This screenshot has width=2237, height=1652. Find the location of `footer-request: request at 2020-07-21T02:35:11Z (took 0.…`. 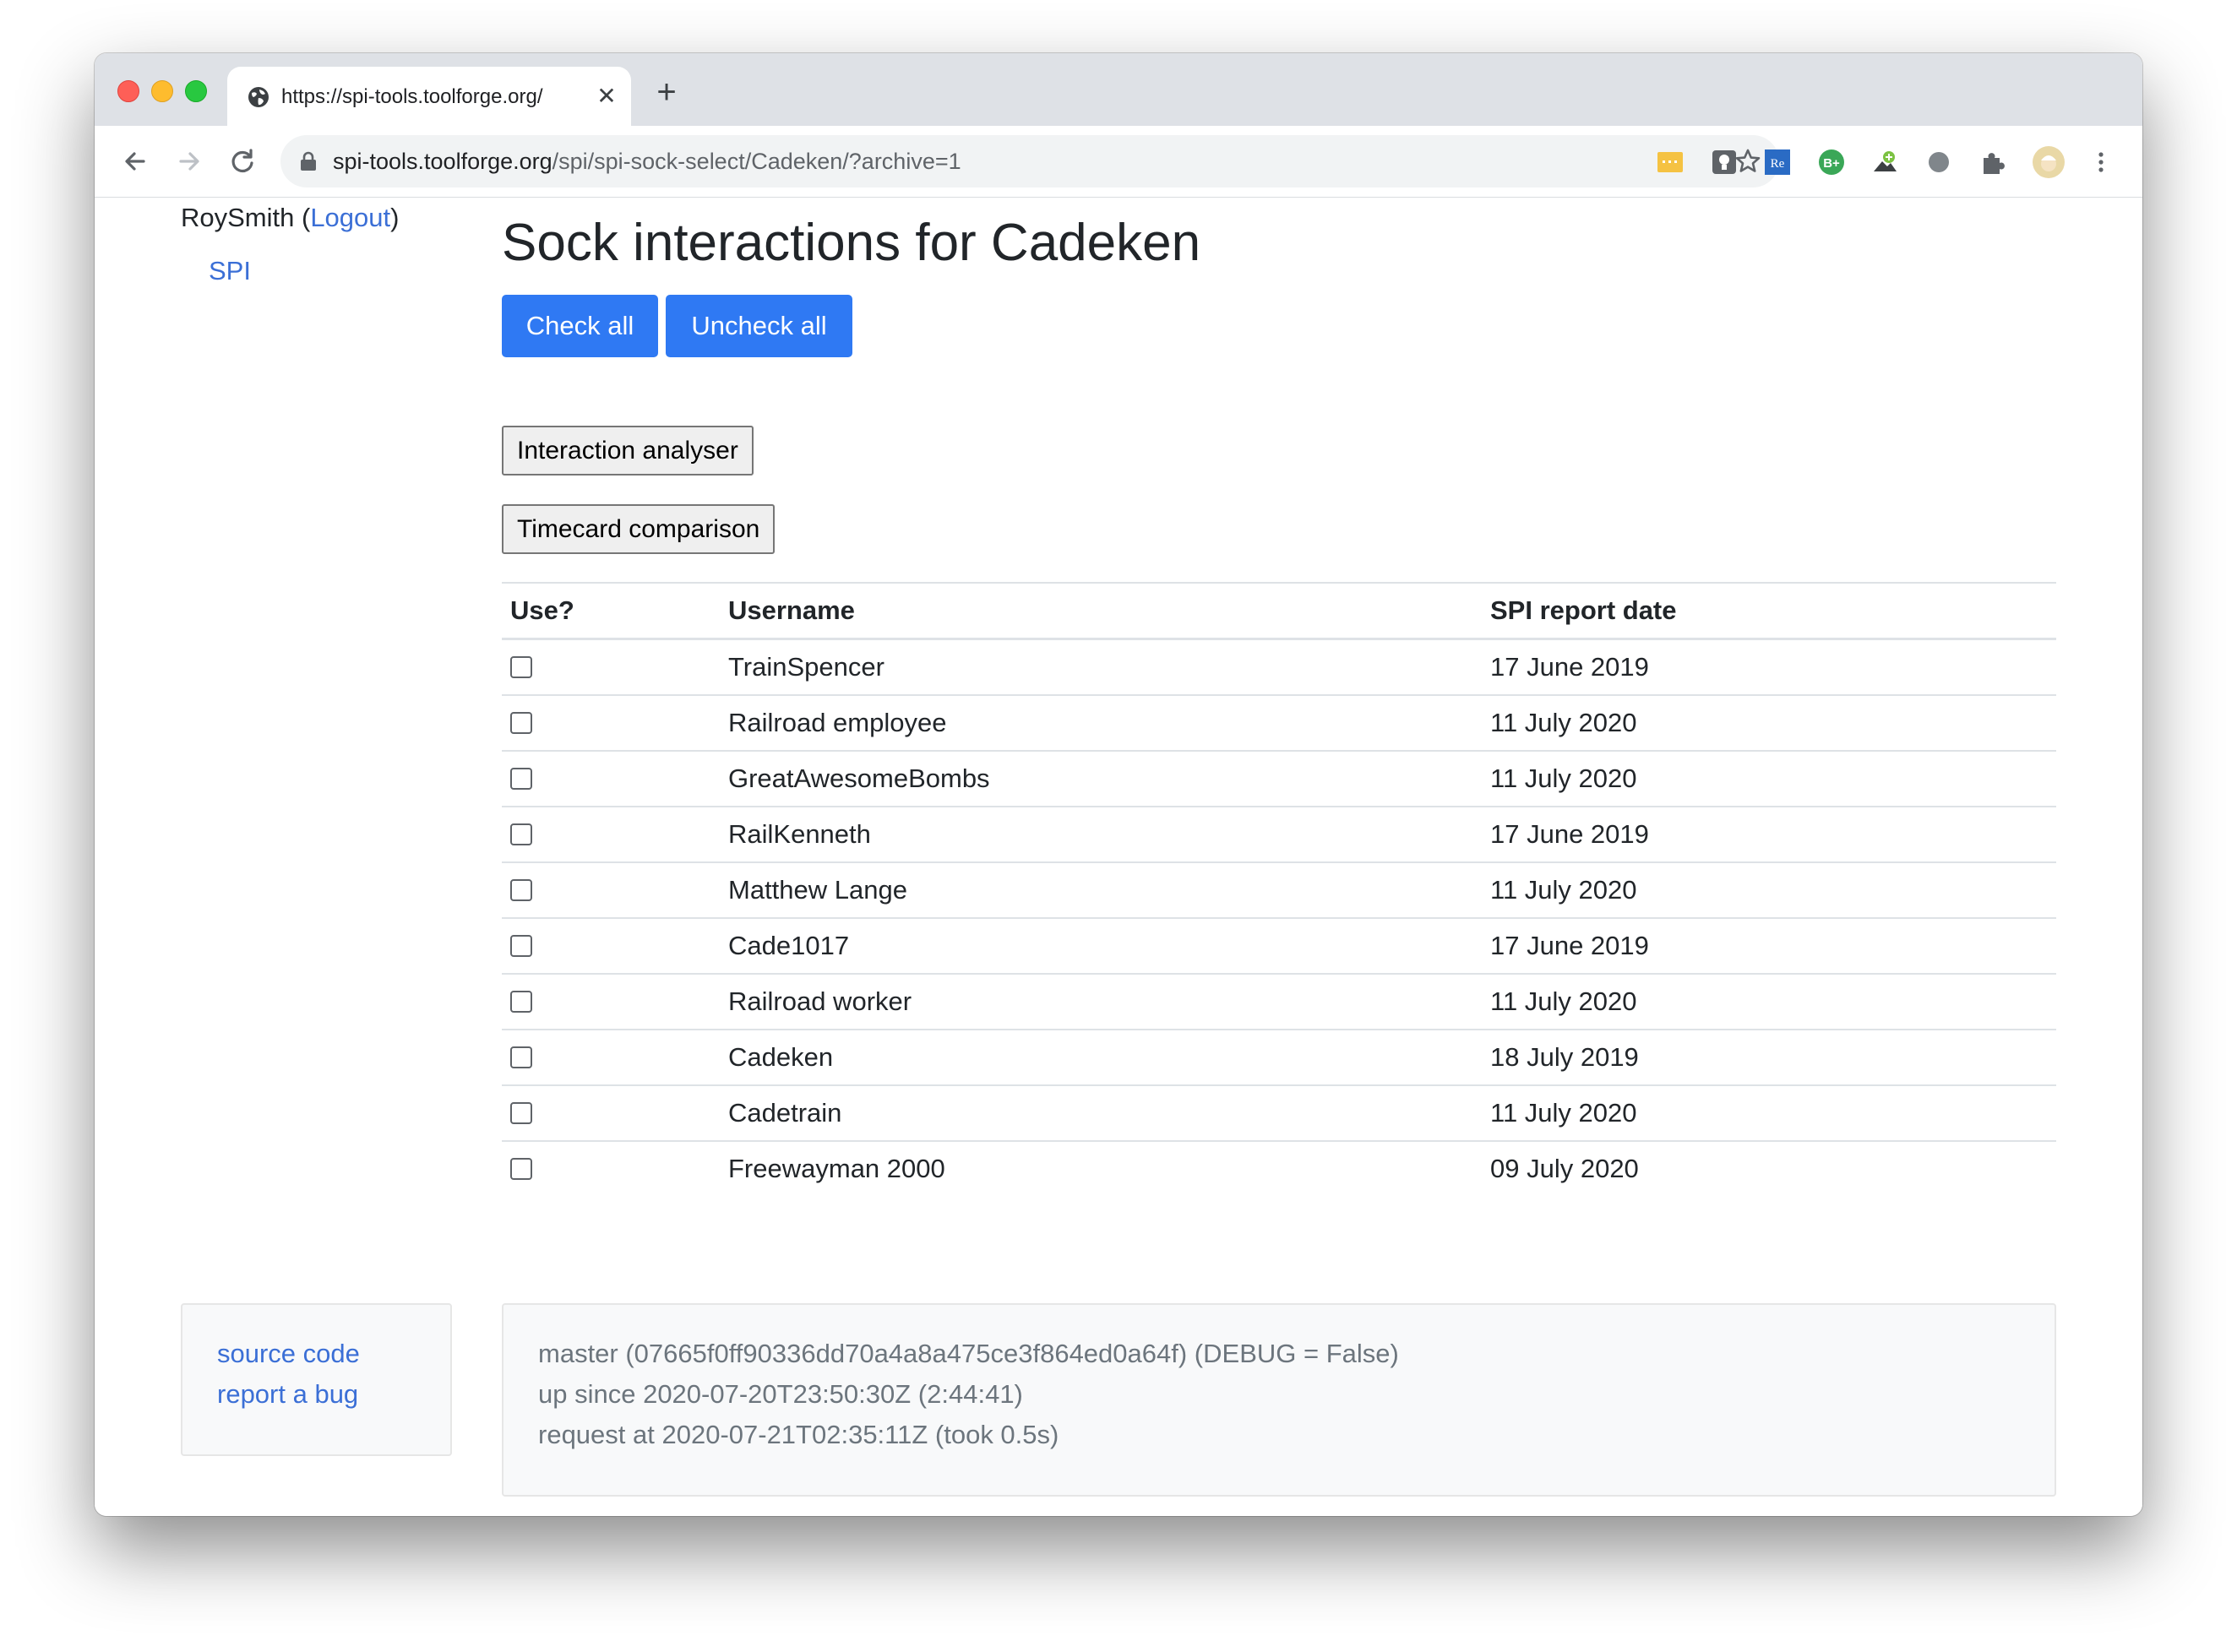

footer-request: request at 2020-07-21T02:35:11Z (took 0.… is located at coordinates (799, 1434).